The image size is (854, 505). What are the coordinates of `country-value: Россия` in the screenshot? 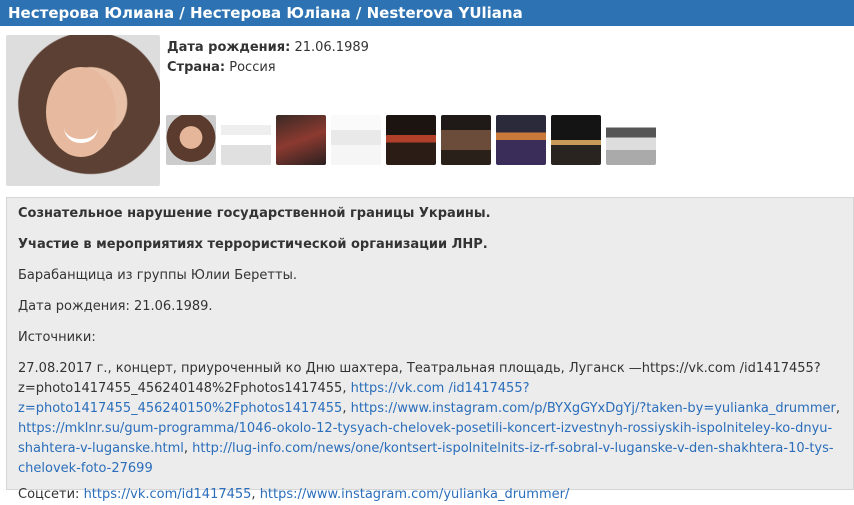 It's located at (252, 67).